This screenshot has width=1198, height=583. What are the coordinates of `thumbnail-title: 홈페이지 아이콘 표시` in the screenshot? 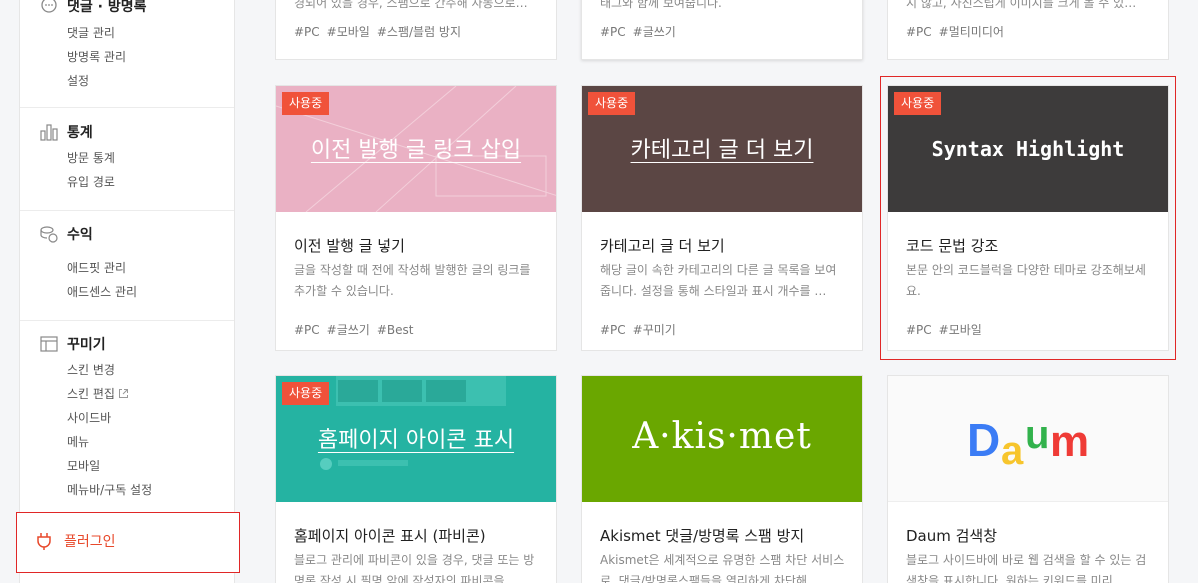 It's located at (416, 440).